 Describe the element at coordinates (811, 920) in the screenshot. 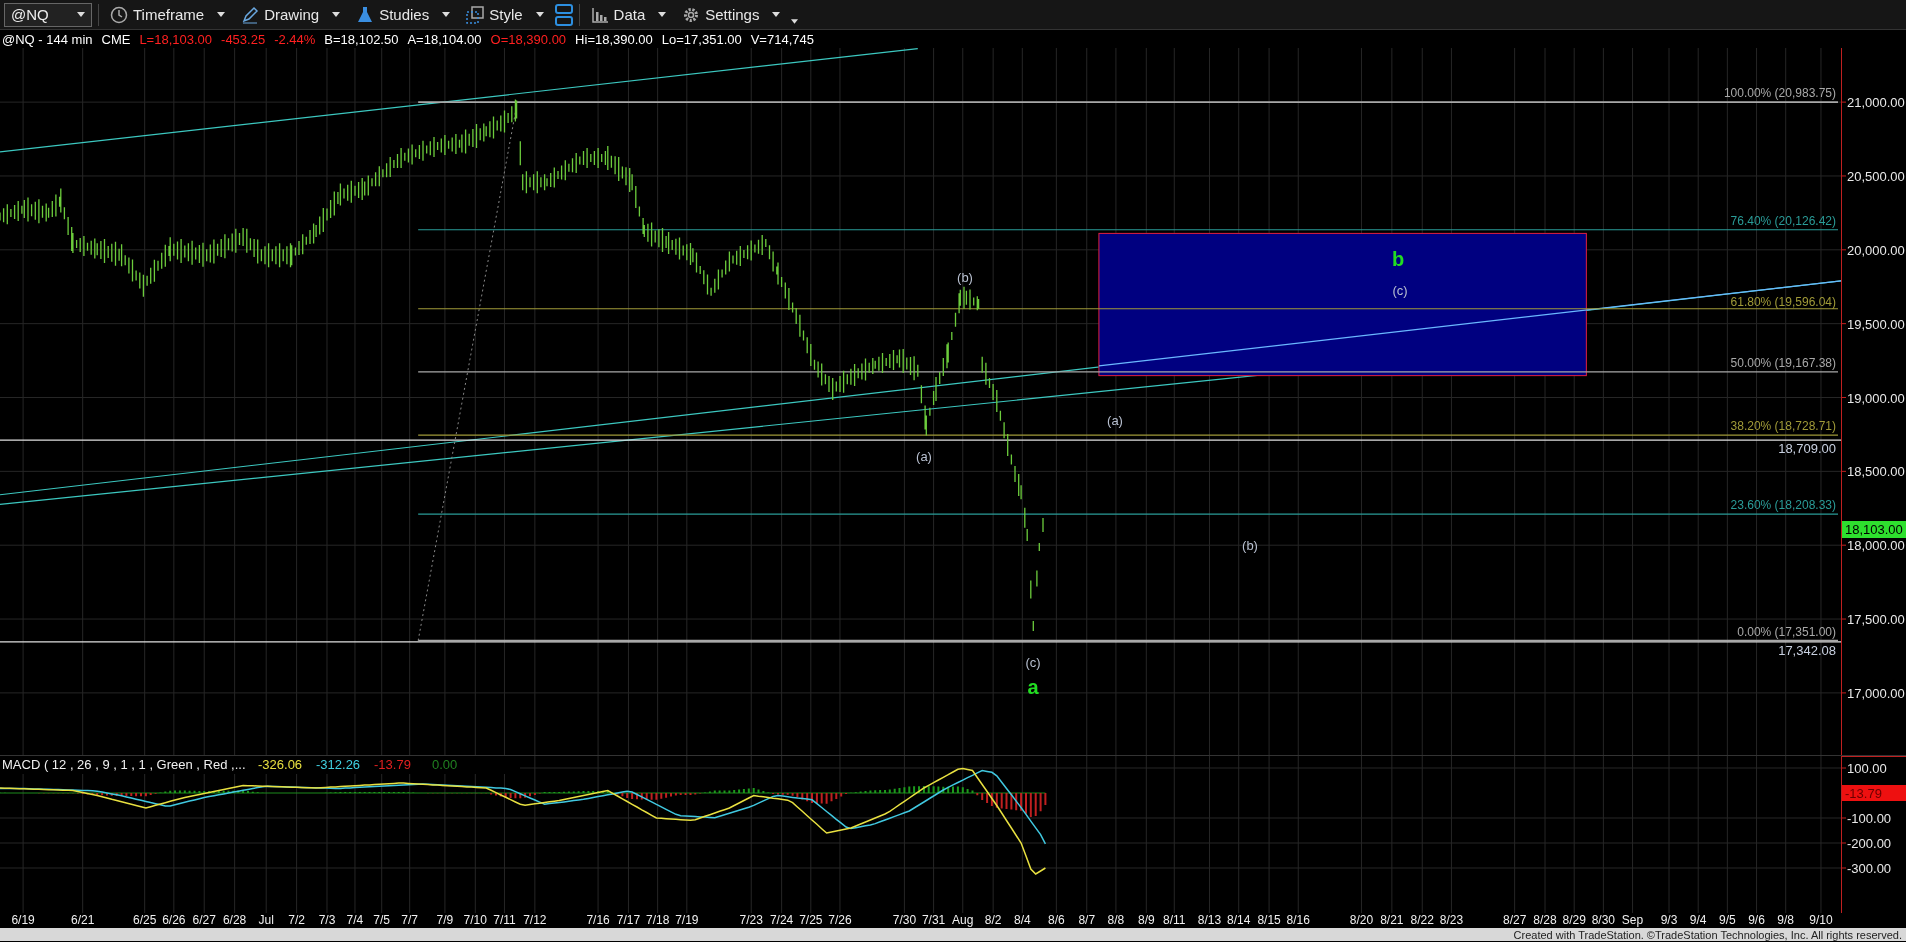

I see `date-axis-label: 7/25` at that location.